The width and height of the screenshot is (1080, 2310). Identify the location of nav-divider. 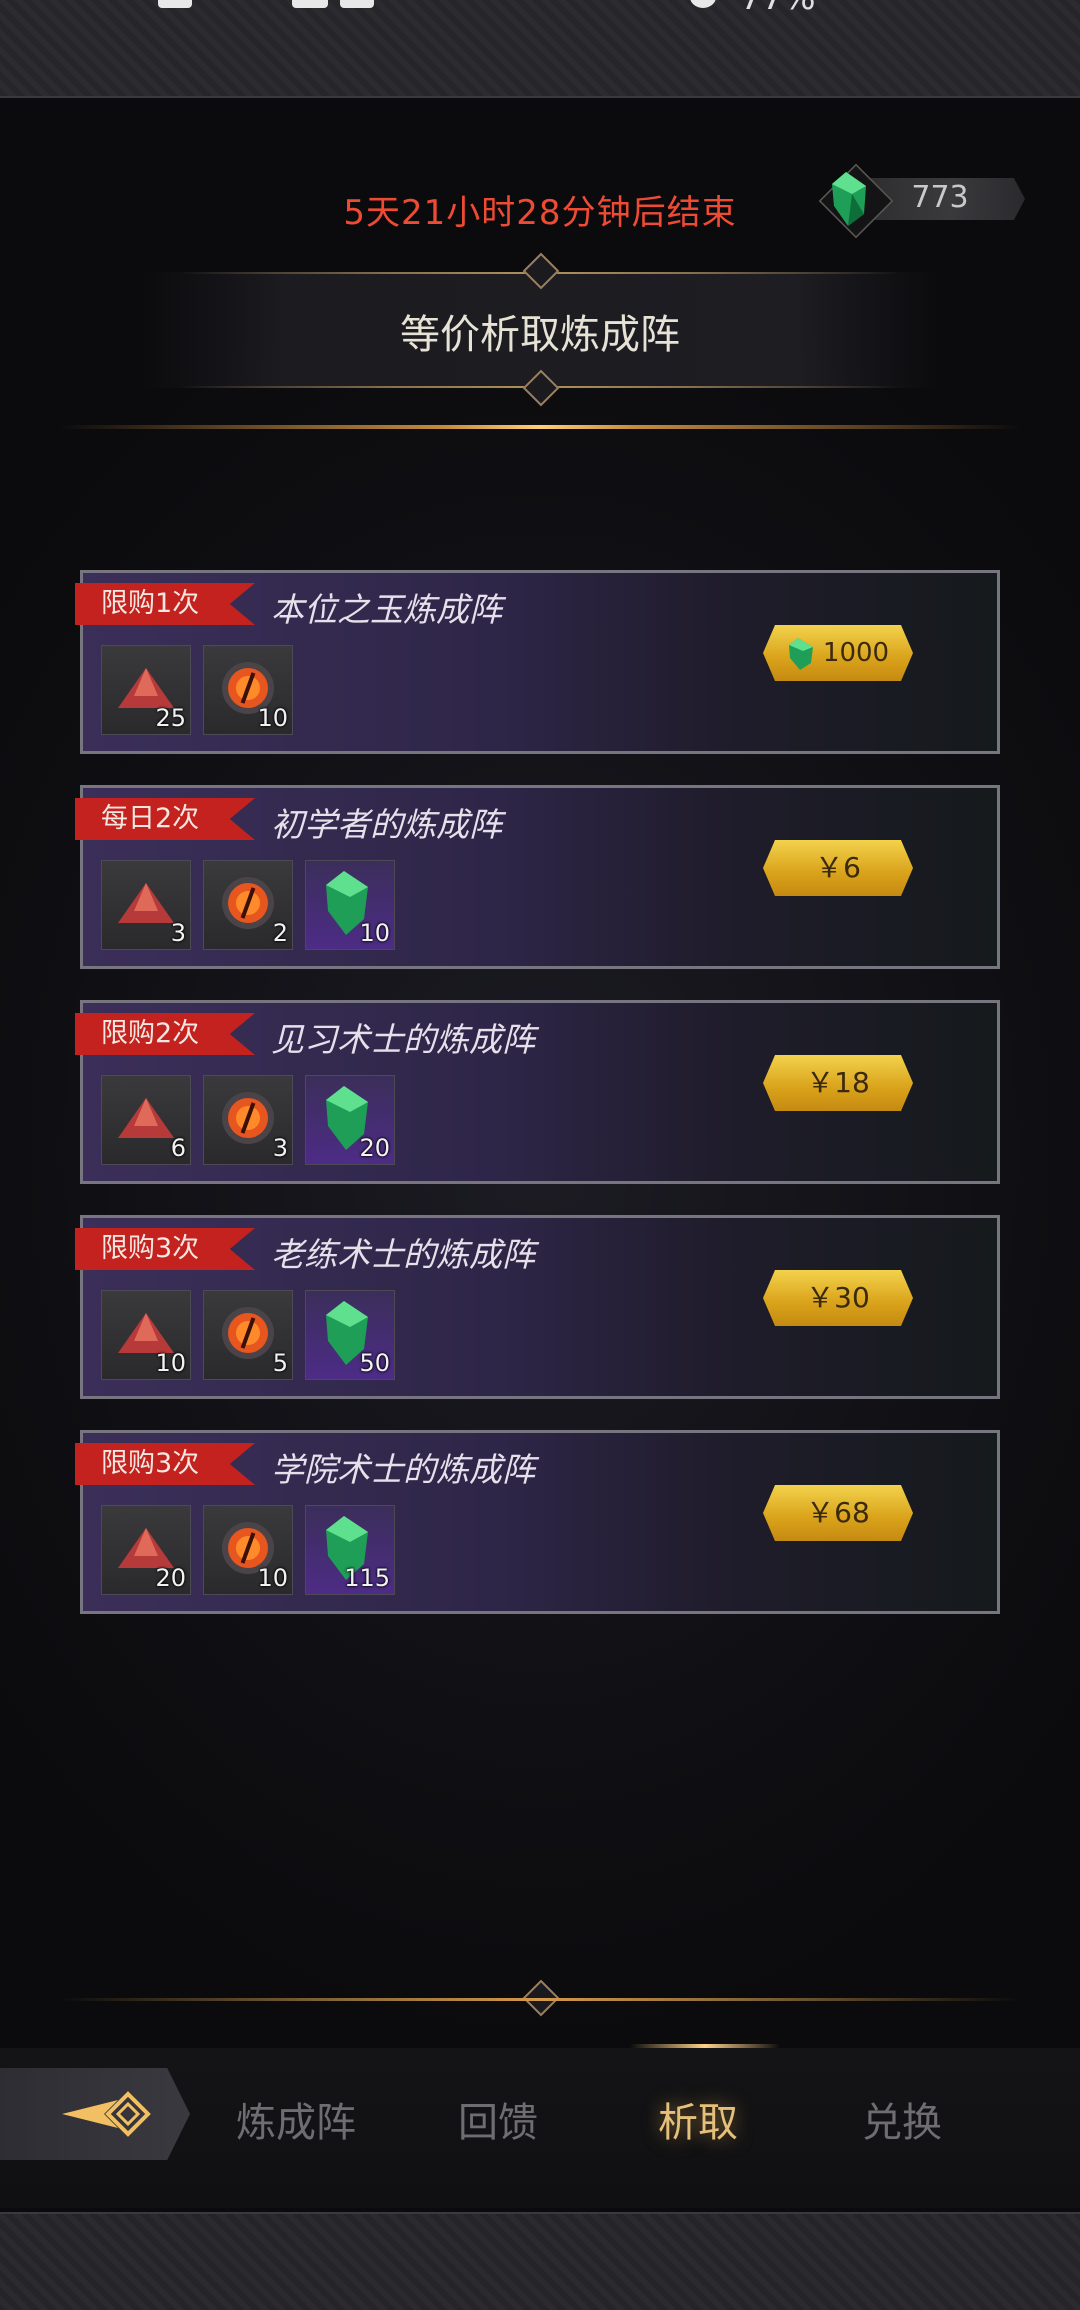
(540, 1999).